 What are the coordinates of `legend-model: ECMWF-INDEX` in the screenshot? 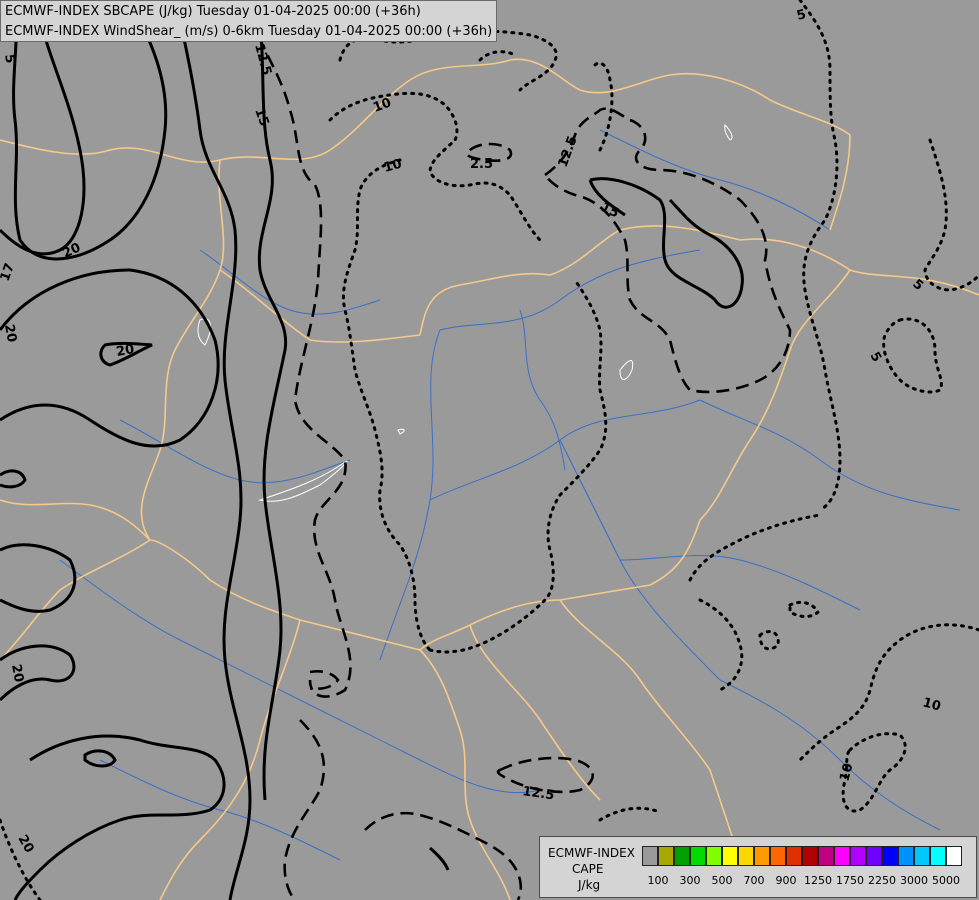 It's located at (591, 853).